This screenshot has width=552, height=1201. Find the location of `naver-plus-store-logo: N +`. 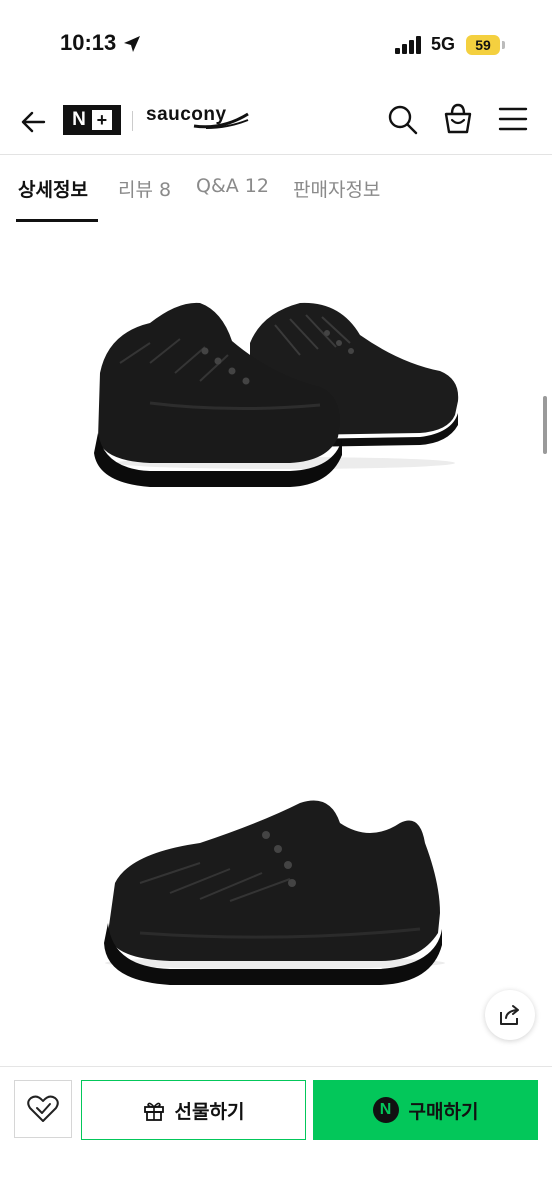

naver-plus-store-logo: N + is located at coordinates (92, 120).